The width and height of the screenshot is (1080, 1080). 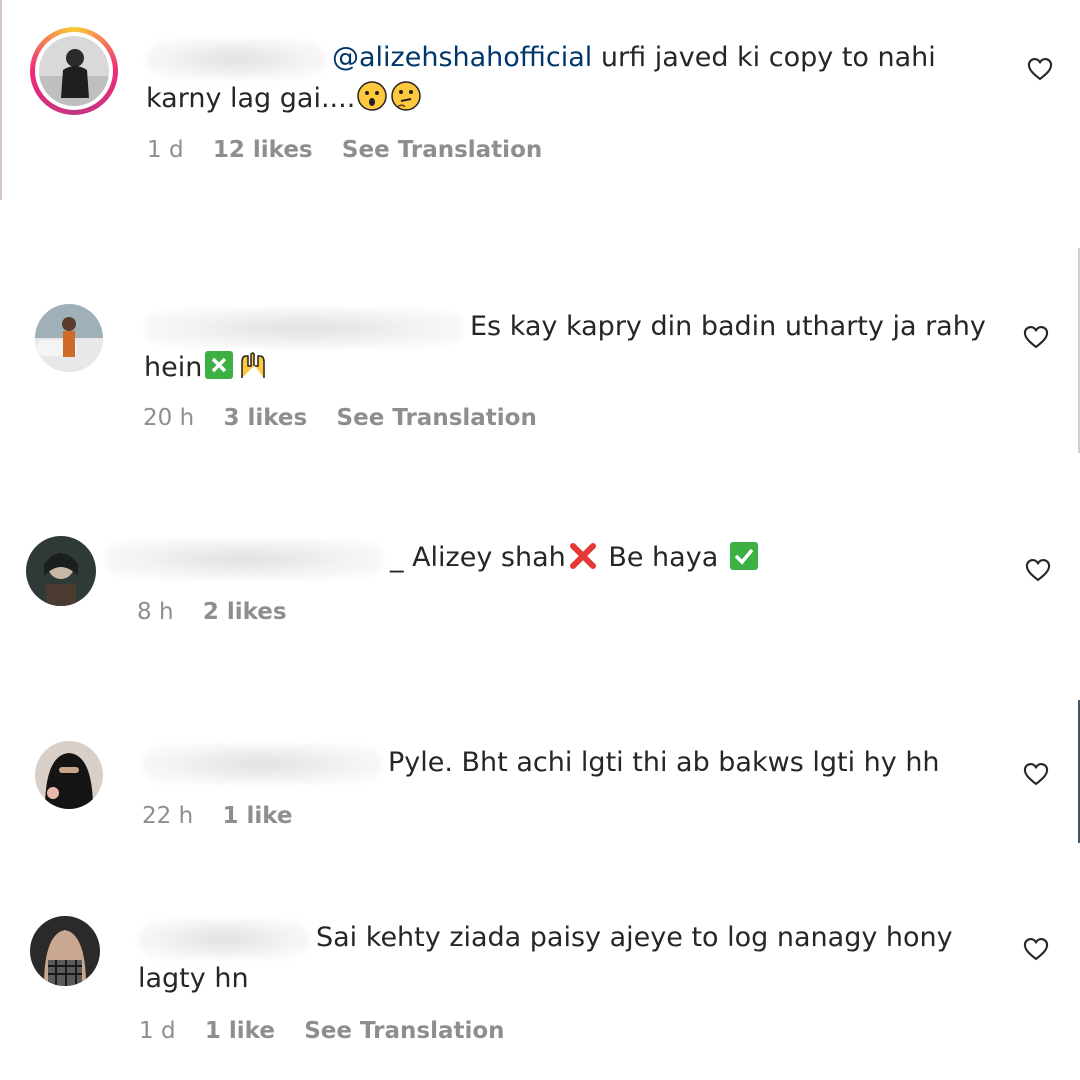 What do you see at coordinates (265, 418) in the screenshot?
I see `like-count: 3 likes` at bounding box center [265, 418].